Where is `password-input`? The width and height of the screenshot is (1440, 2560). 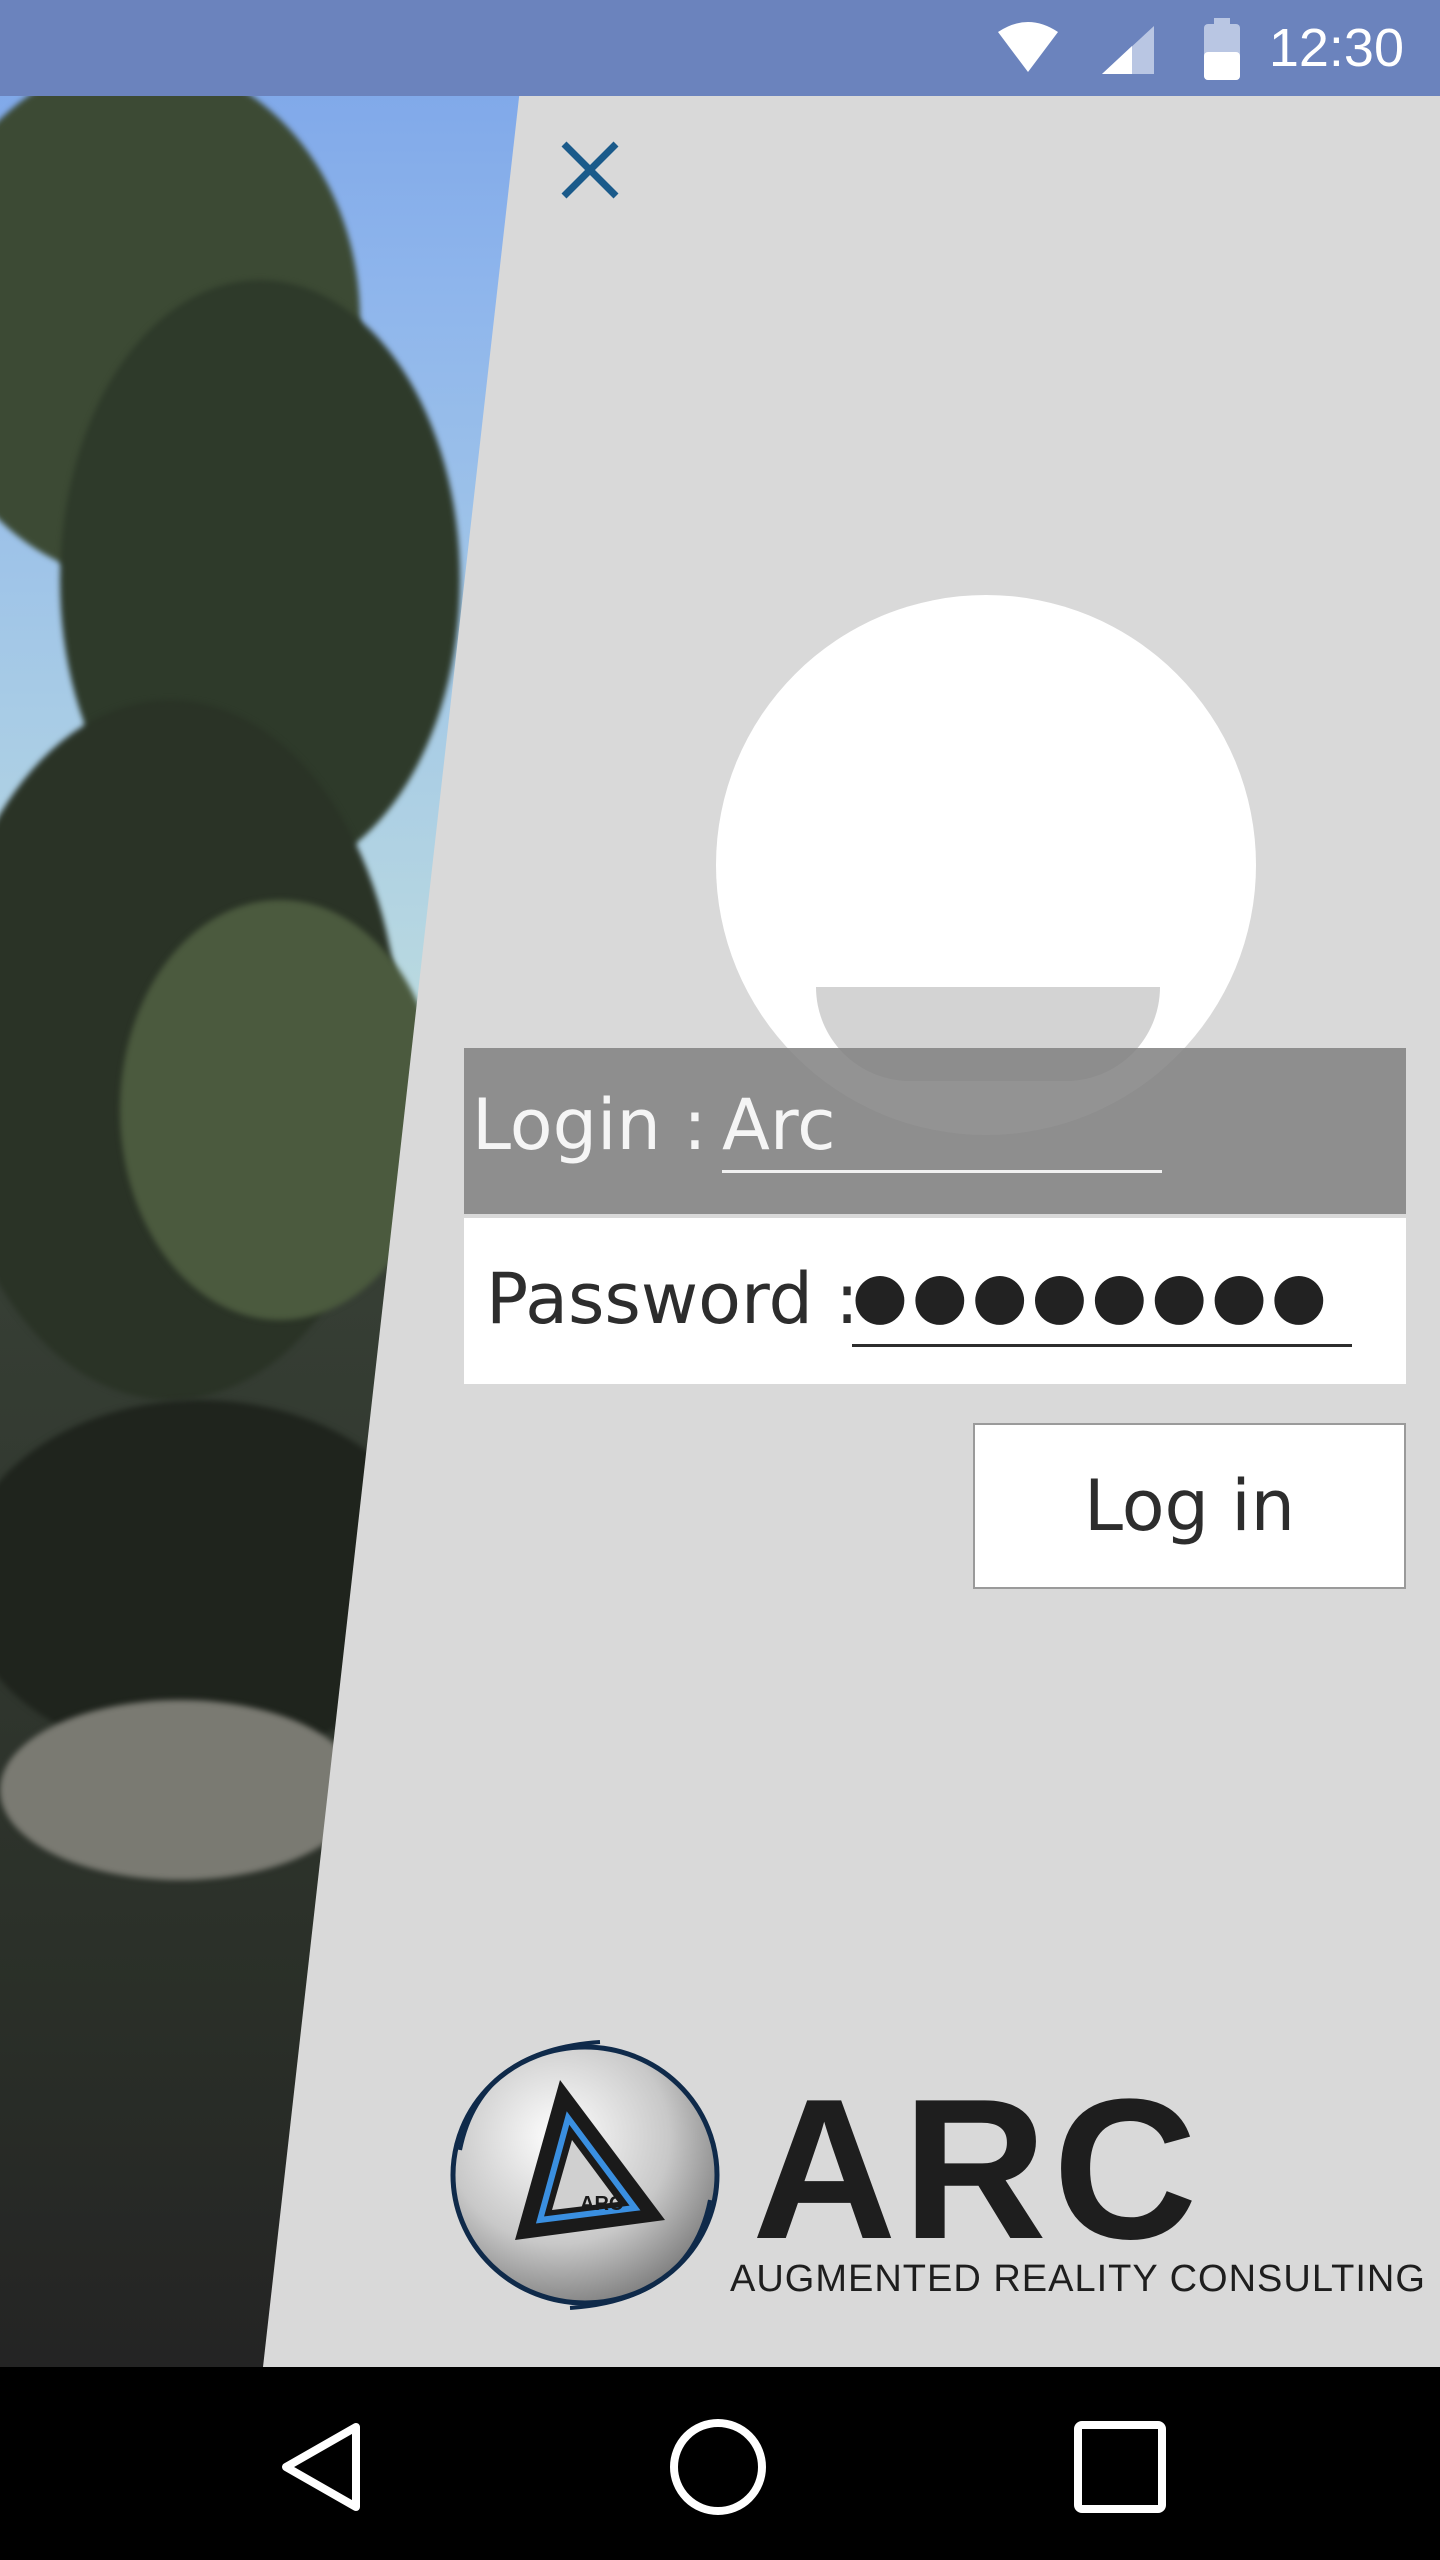
password-input is located at coordinates (1102, 1297).